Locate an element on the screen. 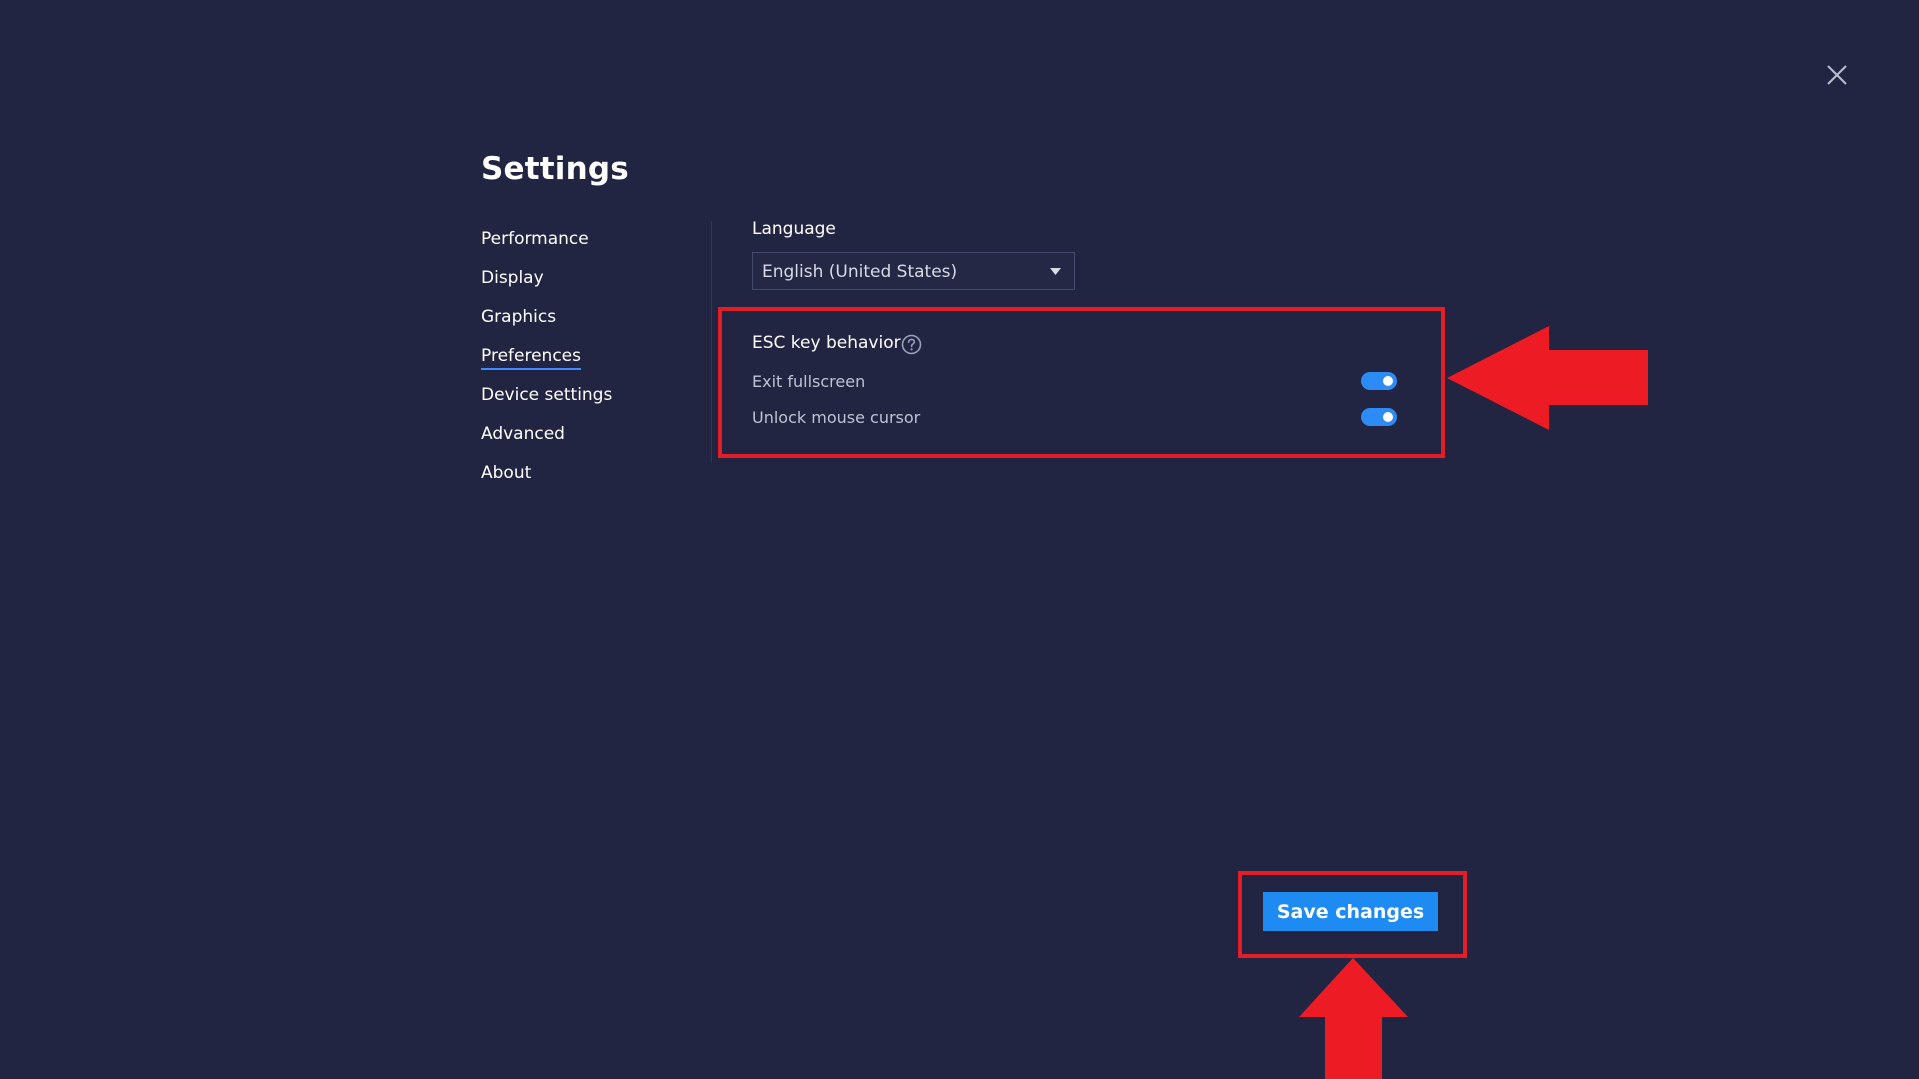 The width and height of the screenshot is (1919, 1079). page-title: Settings is located at coordinates (555, 169).